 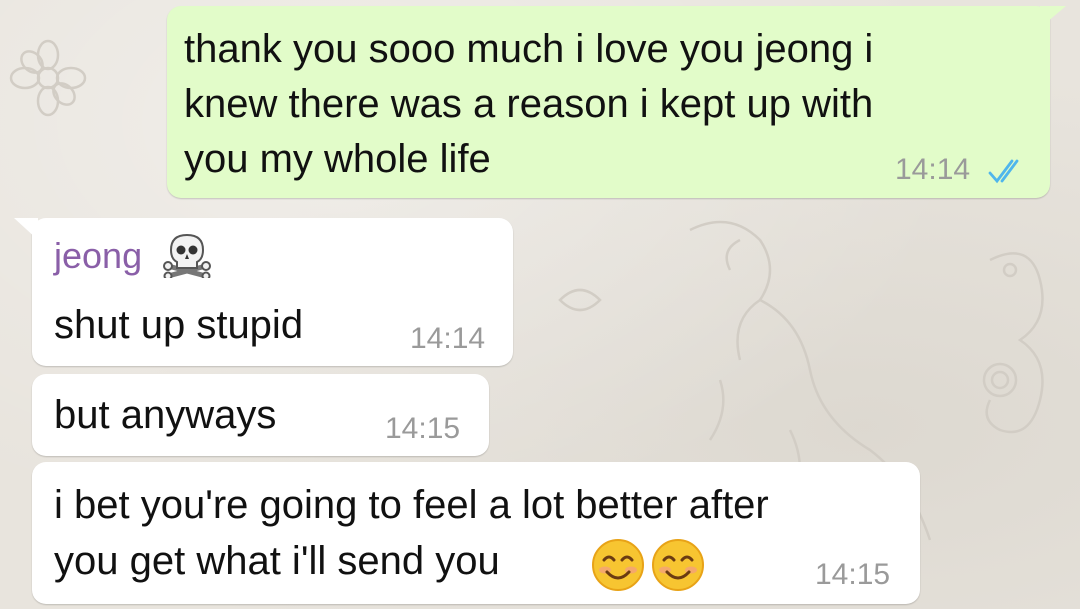 I want to click on seahorse-doodle-icon, so click(x=1013, y=343).